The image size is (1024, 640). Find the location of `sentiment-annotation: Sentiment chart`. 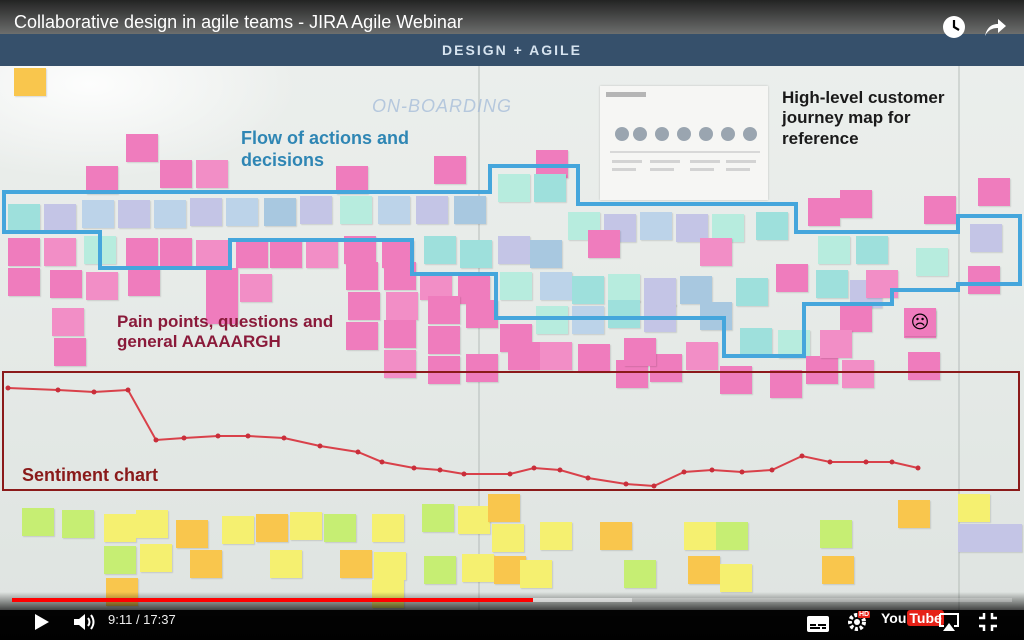

sentiment-annotation: Sentiment chart is located at coordinates (90, 475).